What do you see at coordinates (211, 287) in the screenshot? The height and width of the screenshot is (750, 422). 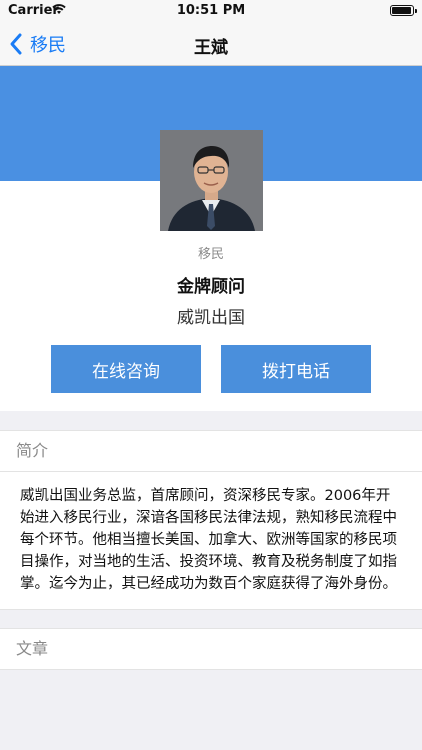 I see `profile-title: 金牌顾问` at bounding box center [211, 287].